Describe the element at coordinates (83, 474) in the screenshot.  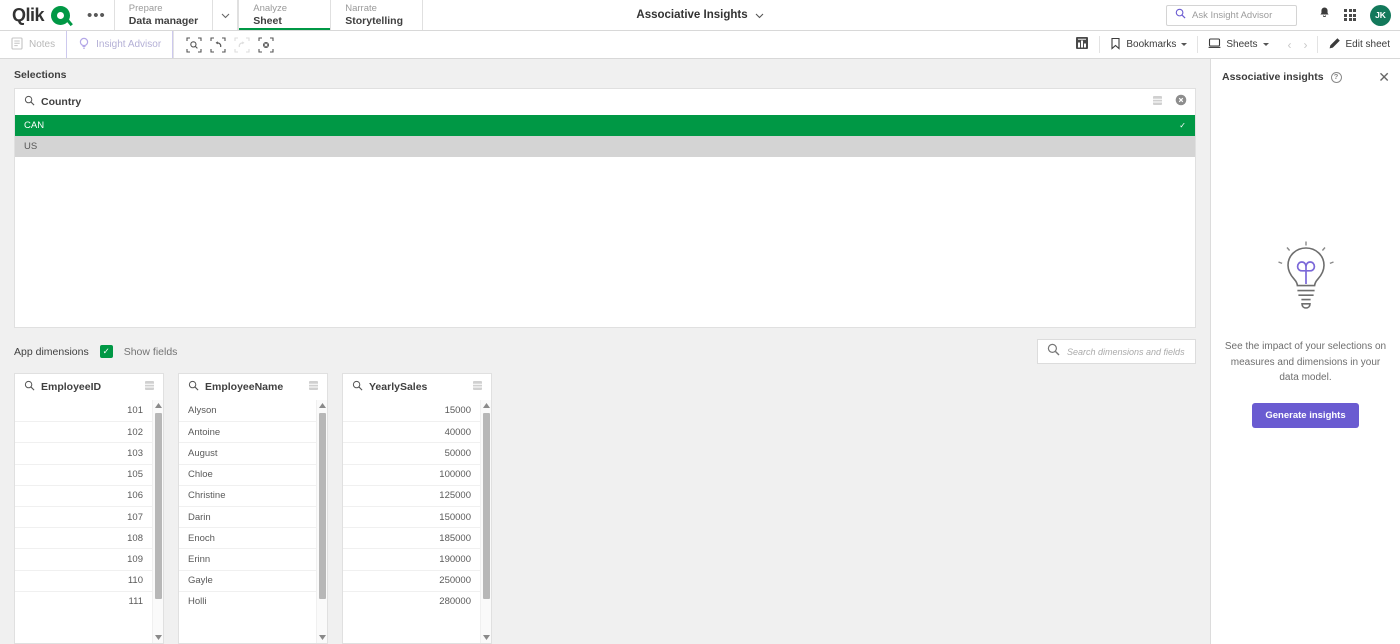
I see `list-item: 105` at that location.